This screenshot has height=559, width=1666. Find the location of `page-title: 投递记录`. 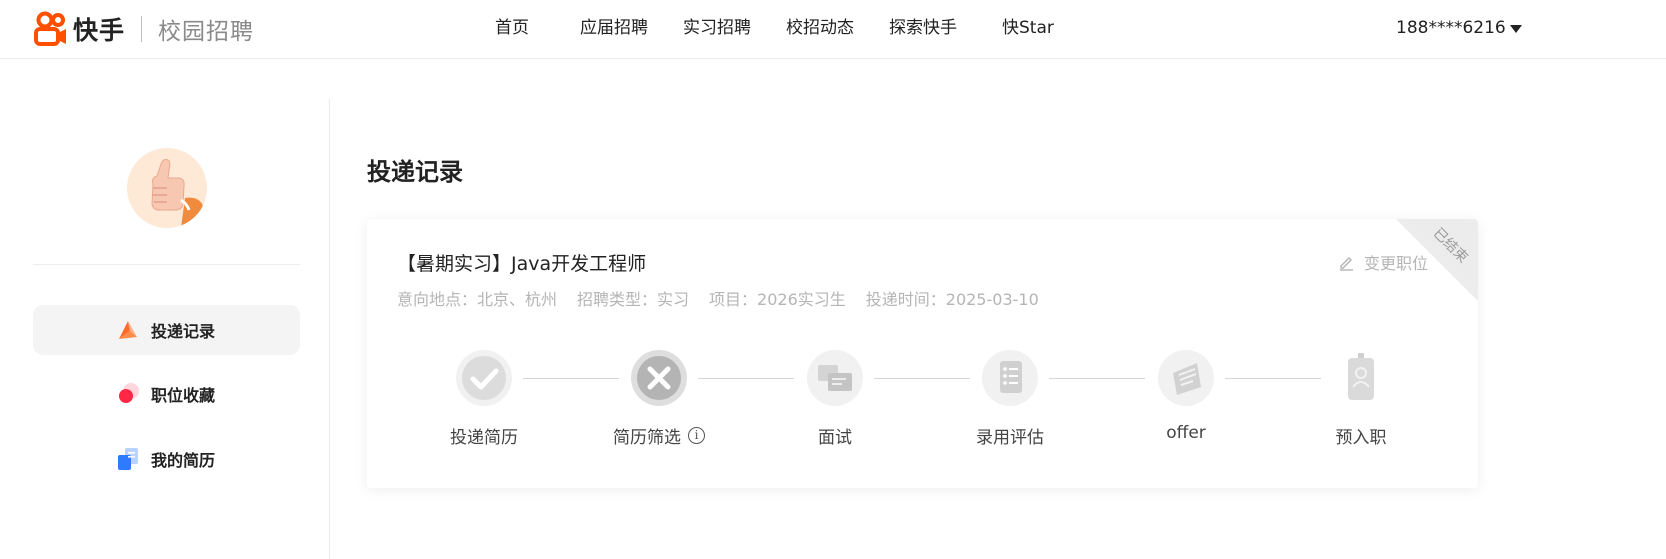

page-title: 投递记录 is located at coordinates (415, 172).